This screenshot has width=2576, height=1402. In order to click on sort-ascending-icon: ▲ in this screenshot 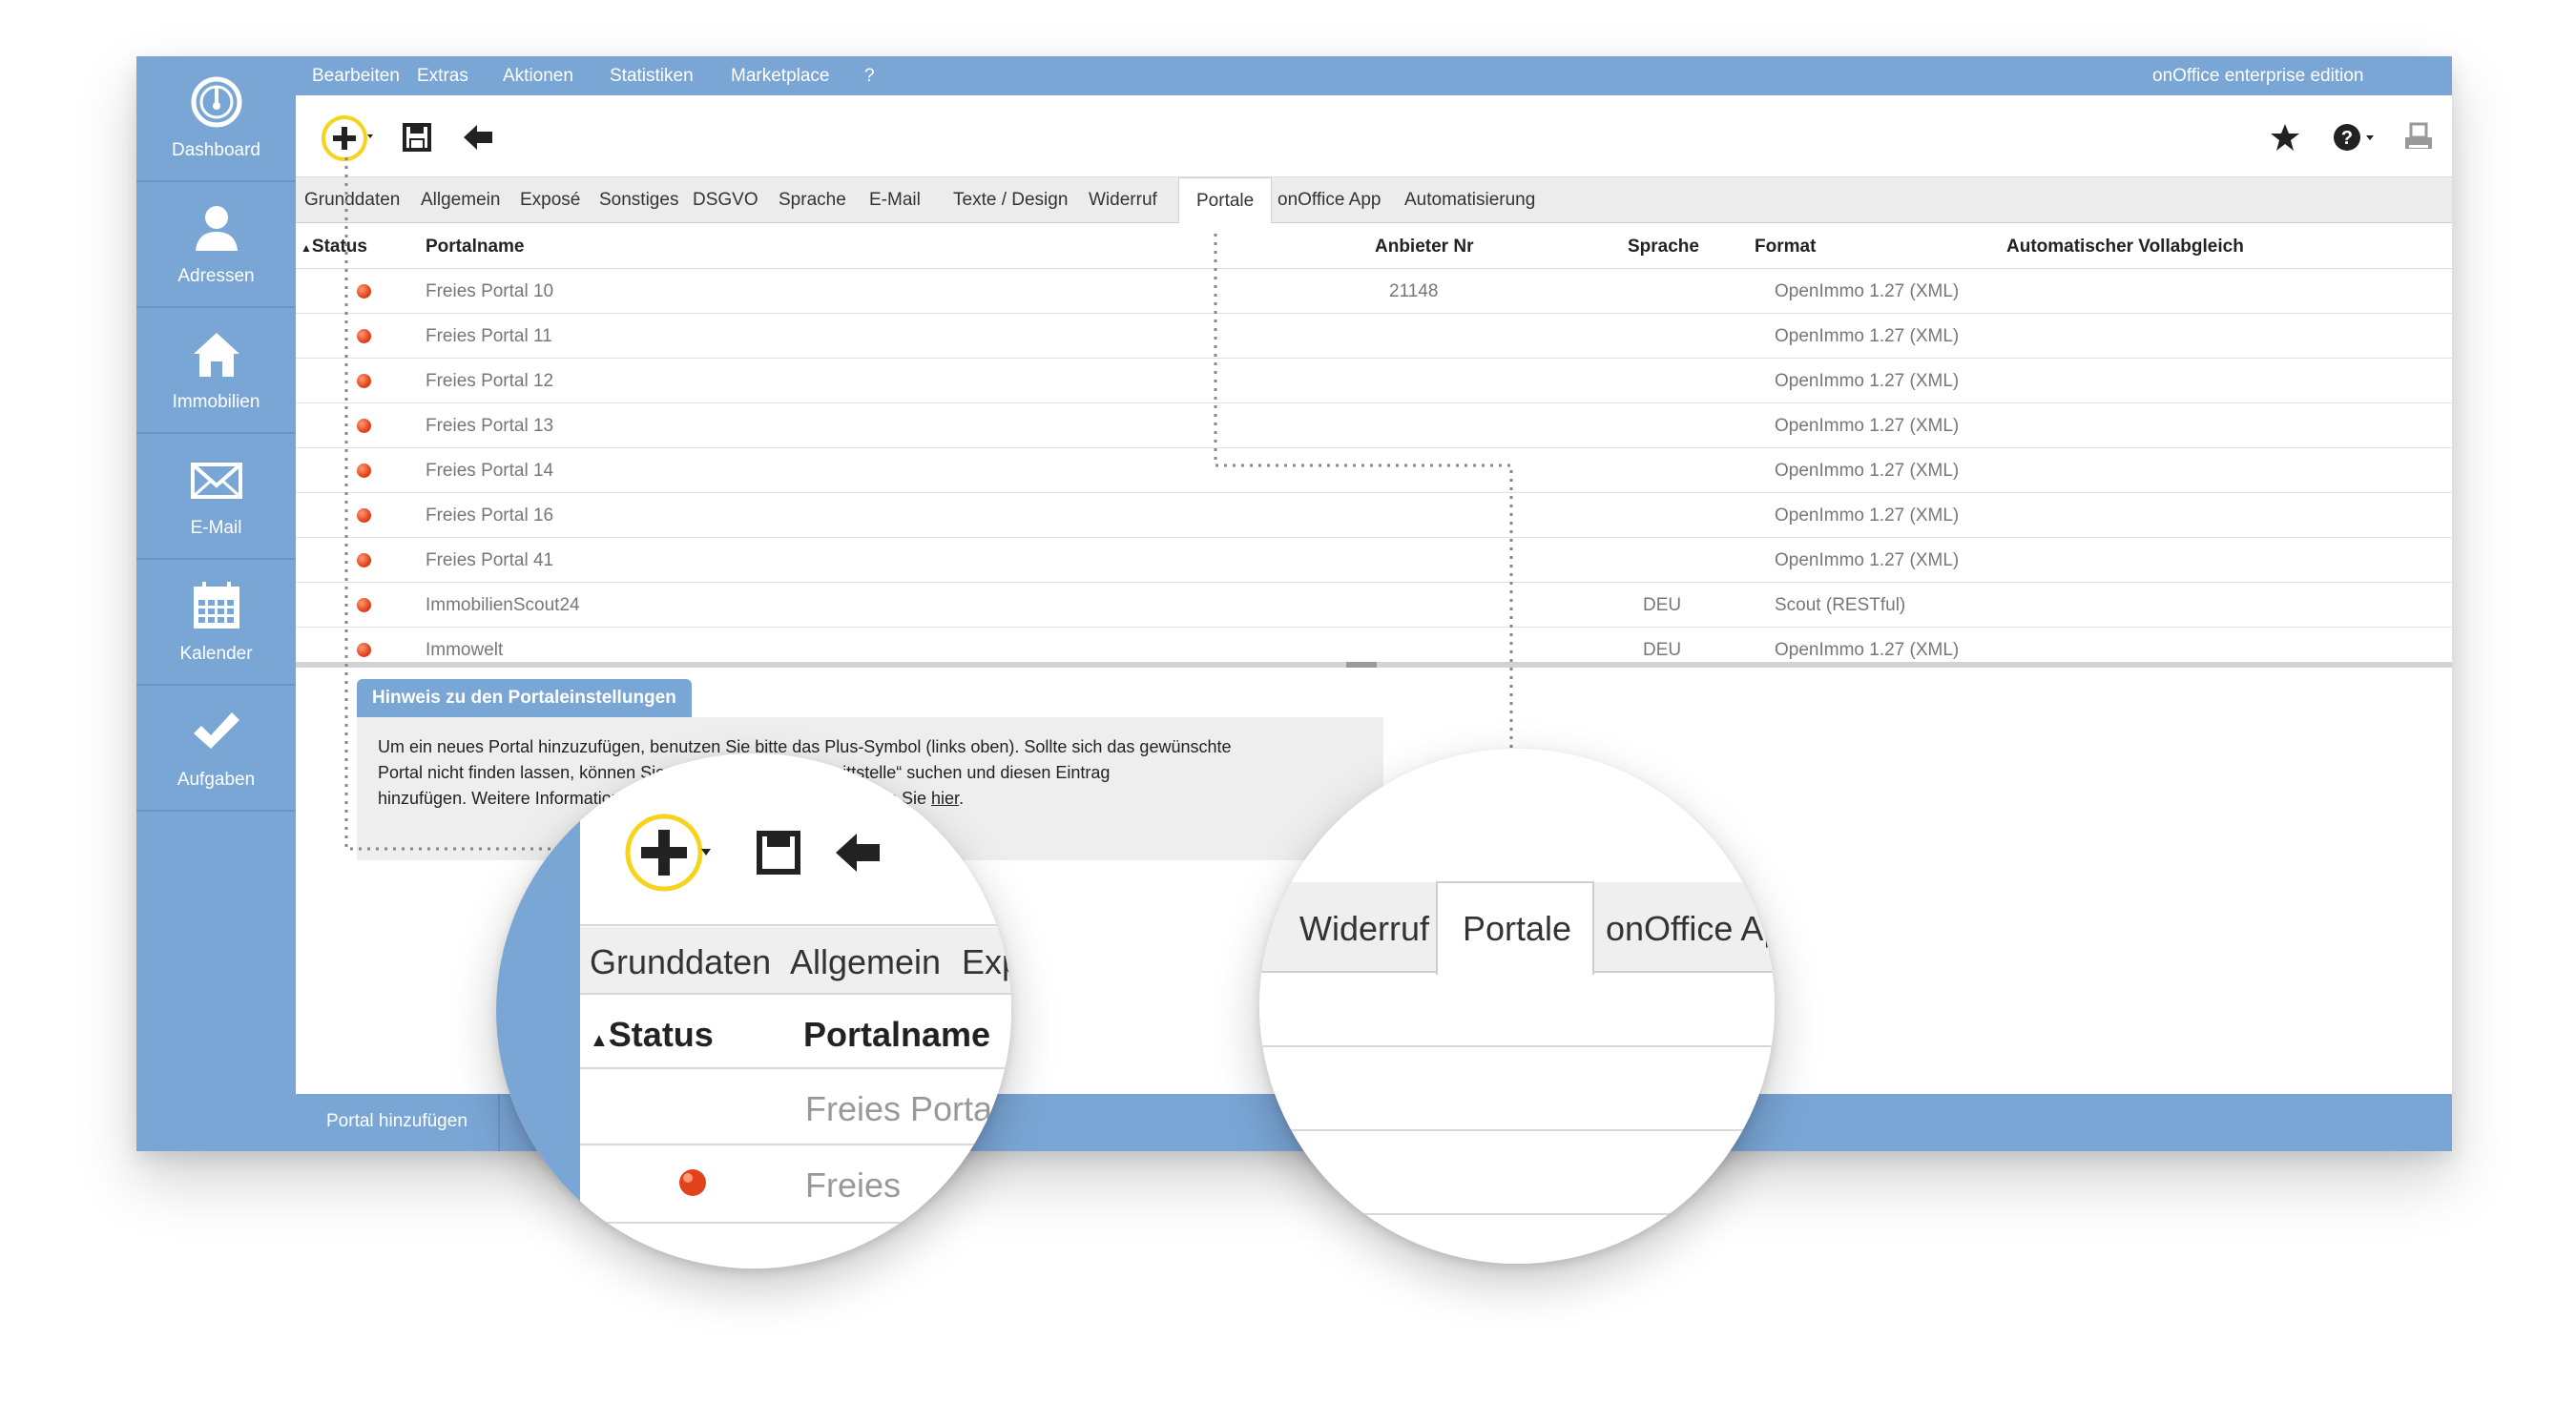, I will do `click(599, 1040)`.